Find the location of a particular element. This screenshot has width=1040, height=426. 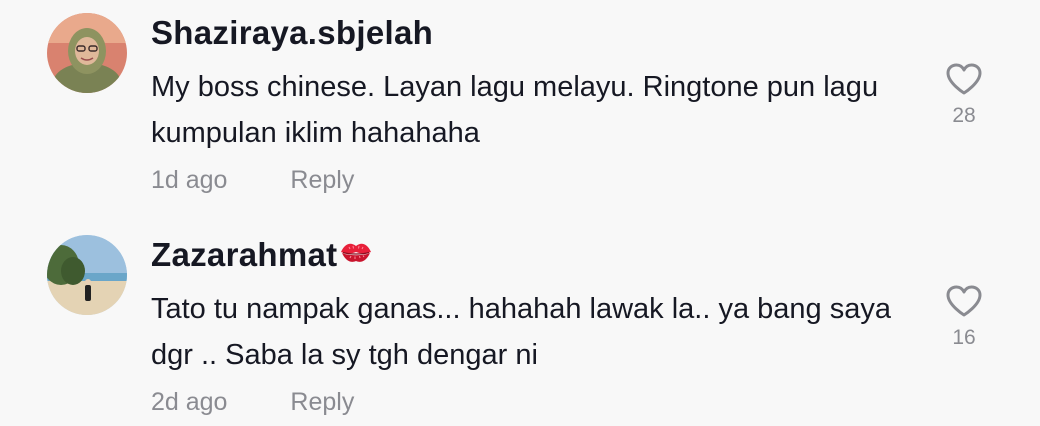

like-button: 16 is located at coordinates (964, 317).